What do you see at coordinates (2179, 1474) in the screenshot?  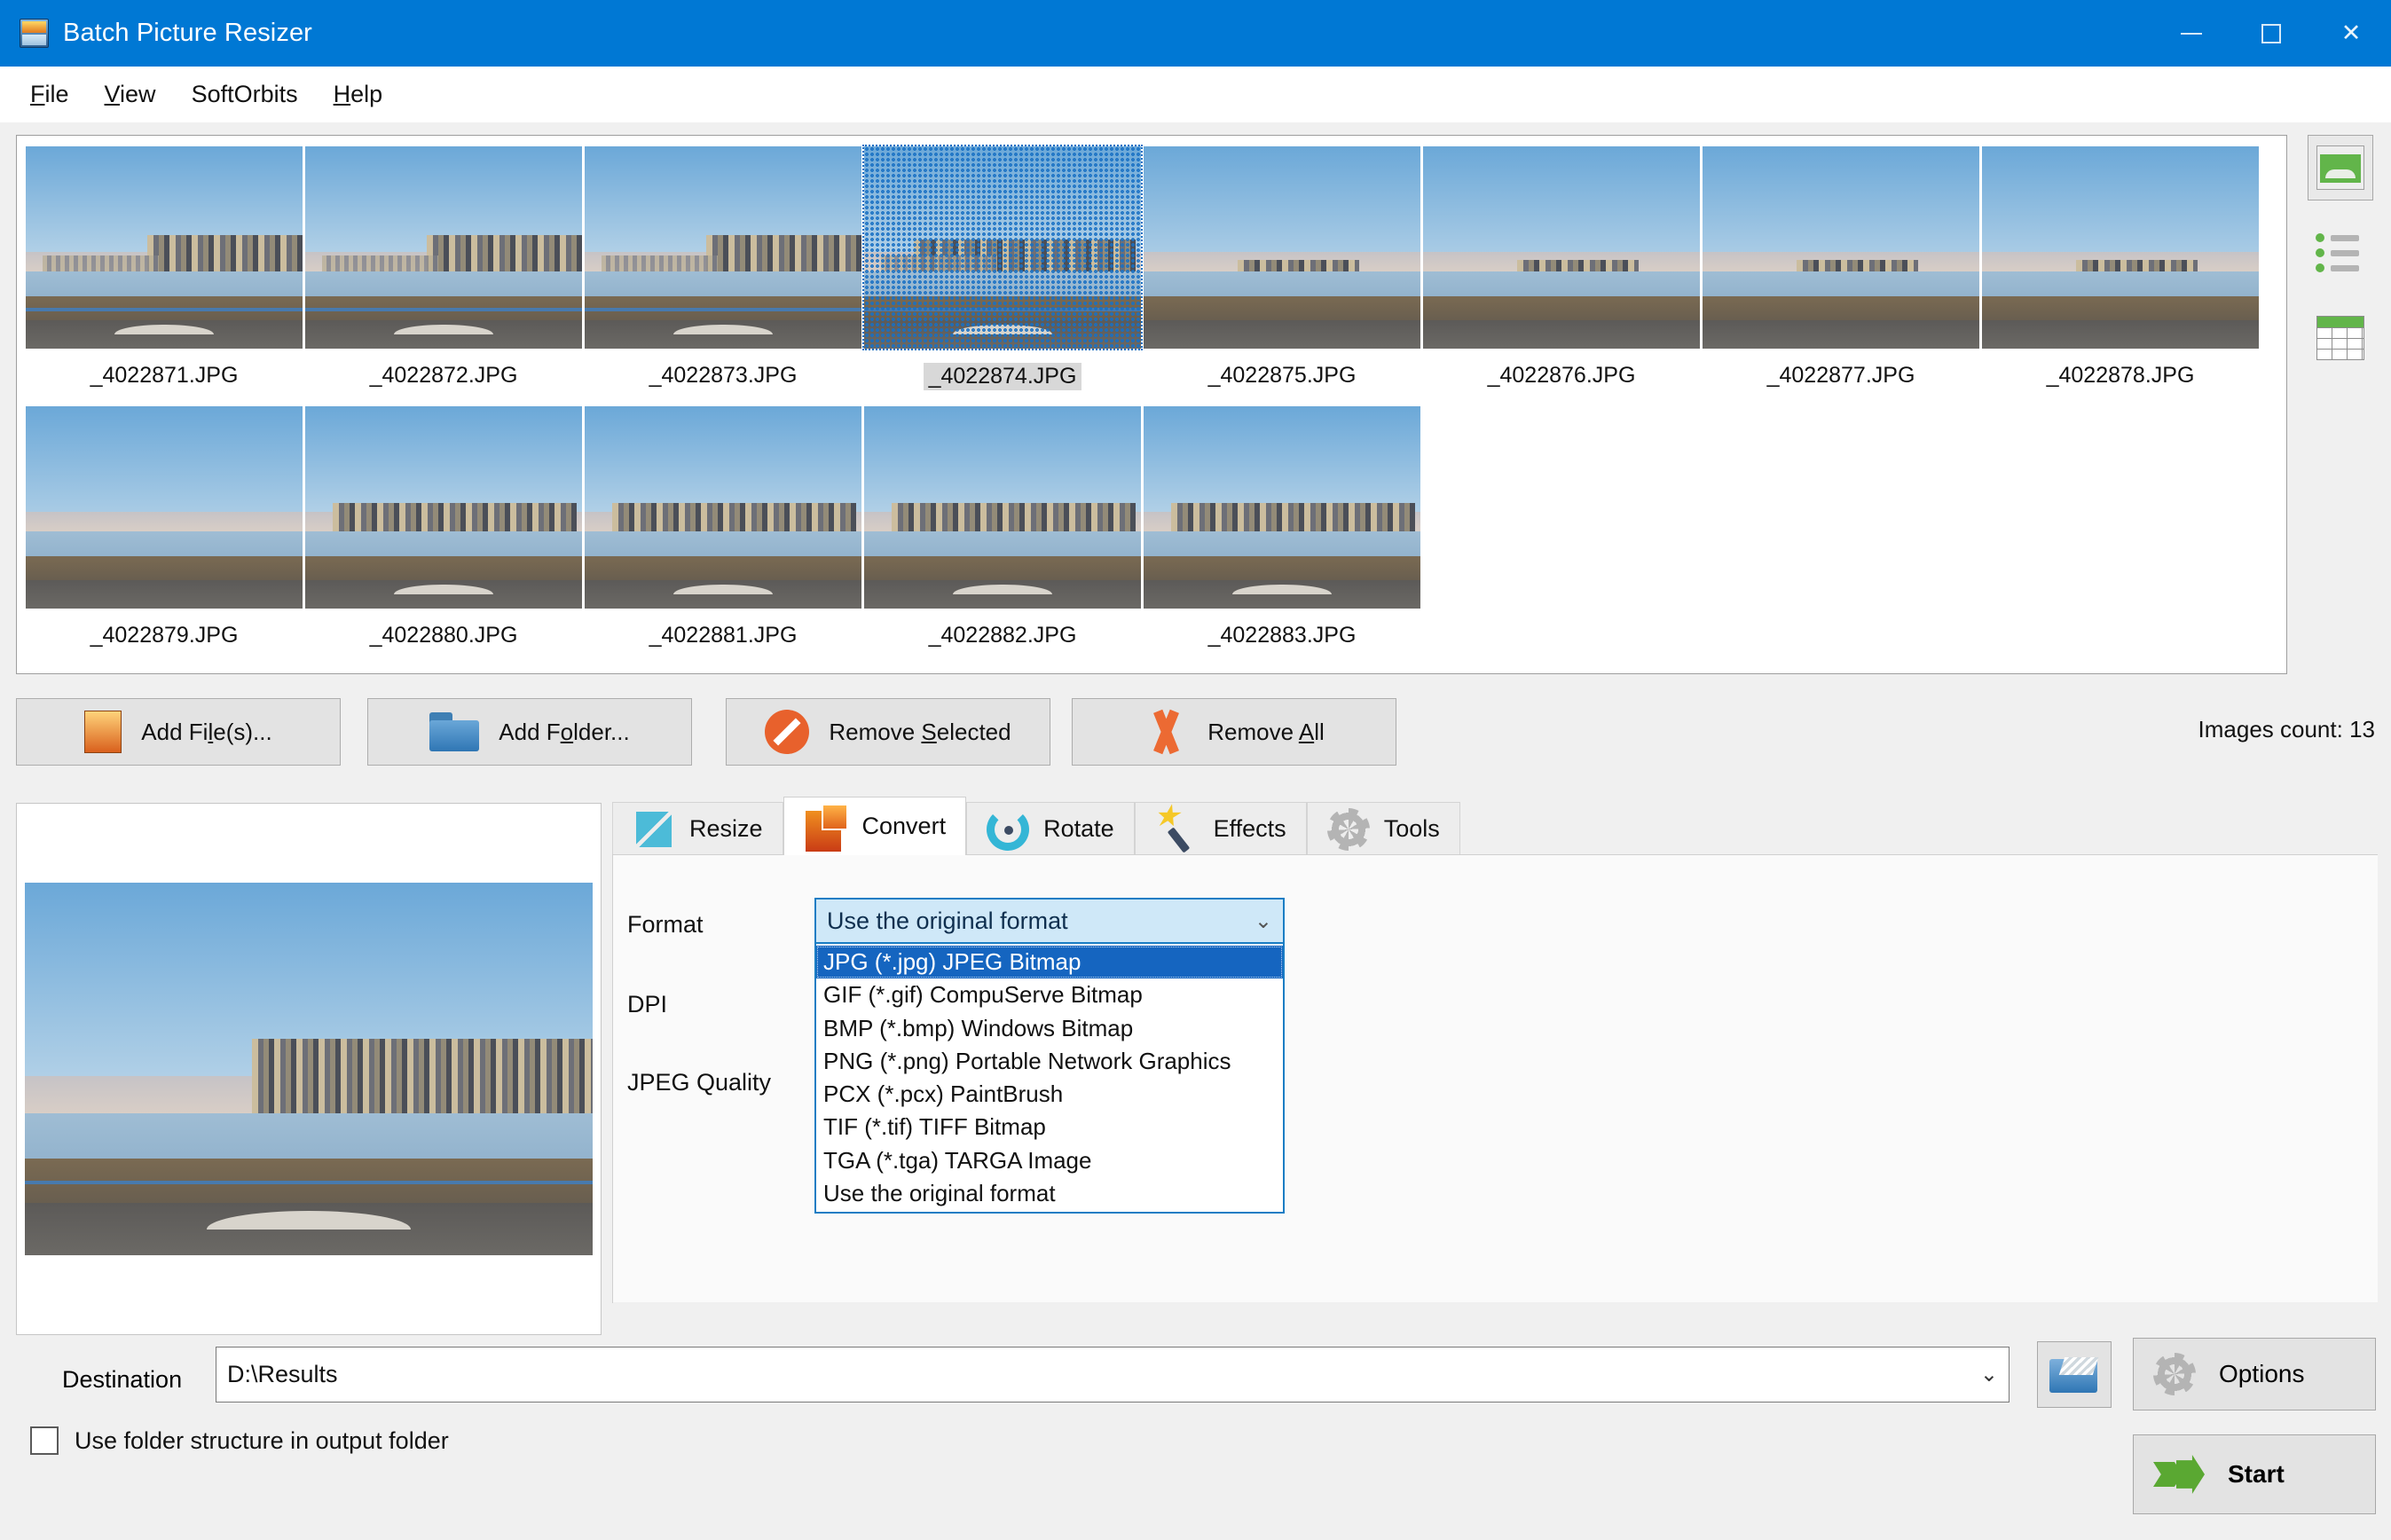 I see `start-arrow-icon` at bounding box center [2179, 1474].